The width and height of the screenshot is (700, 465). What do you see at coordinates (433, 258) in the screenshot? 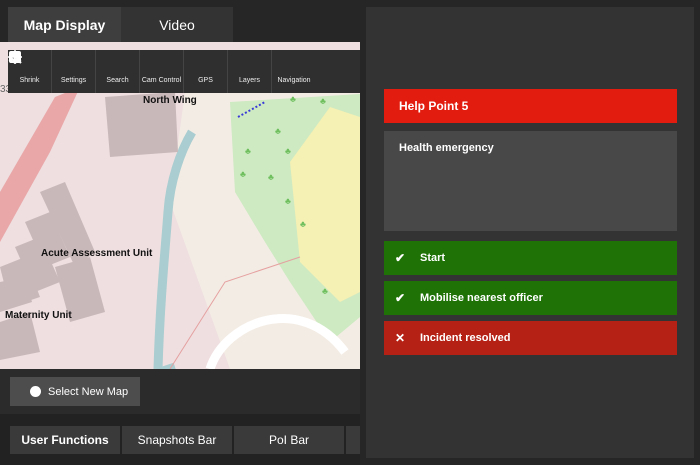
I see `step-label: Start` at bounding box center [433, 258].